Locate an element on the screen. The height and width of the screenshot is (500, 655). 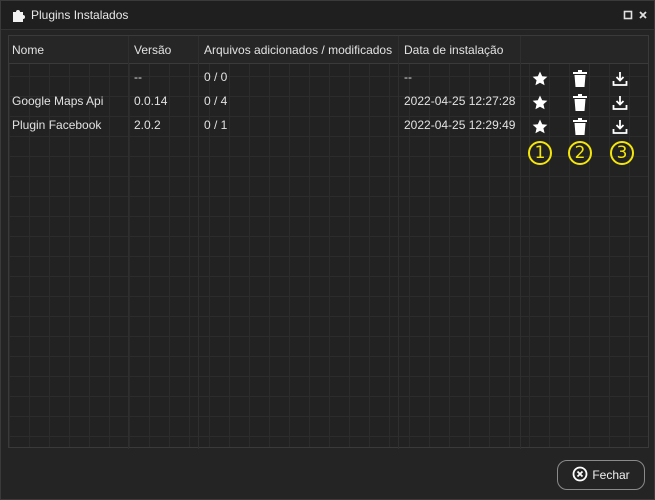
callout-3: 3 is located at coordinates (622, 153).